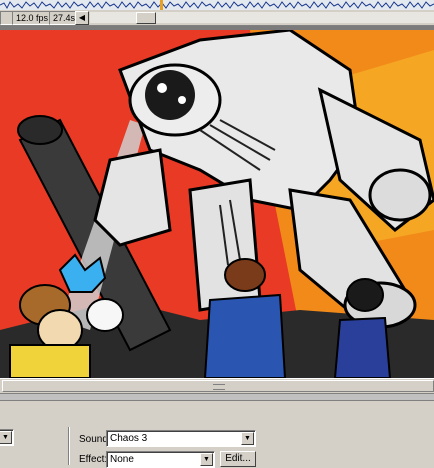 This screenshot has width=434, height=468. Describe the element at coordinates (122, 459) in the screenshot. I see `effect-select-value: None` at that location.